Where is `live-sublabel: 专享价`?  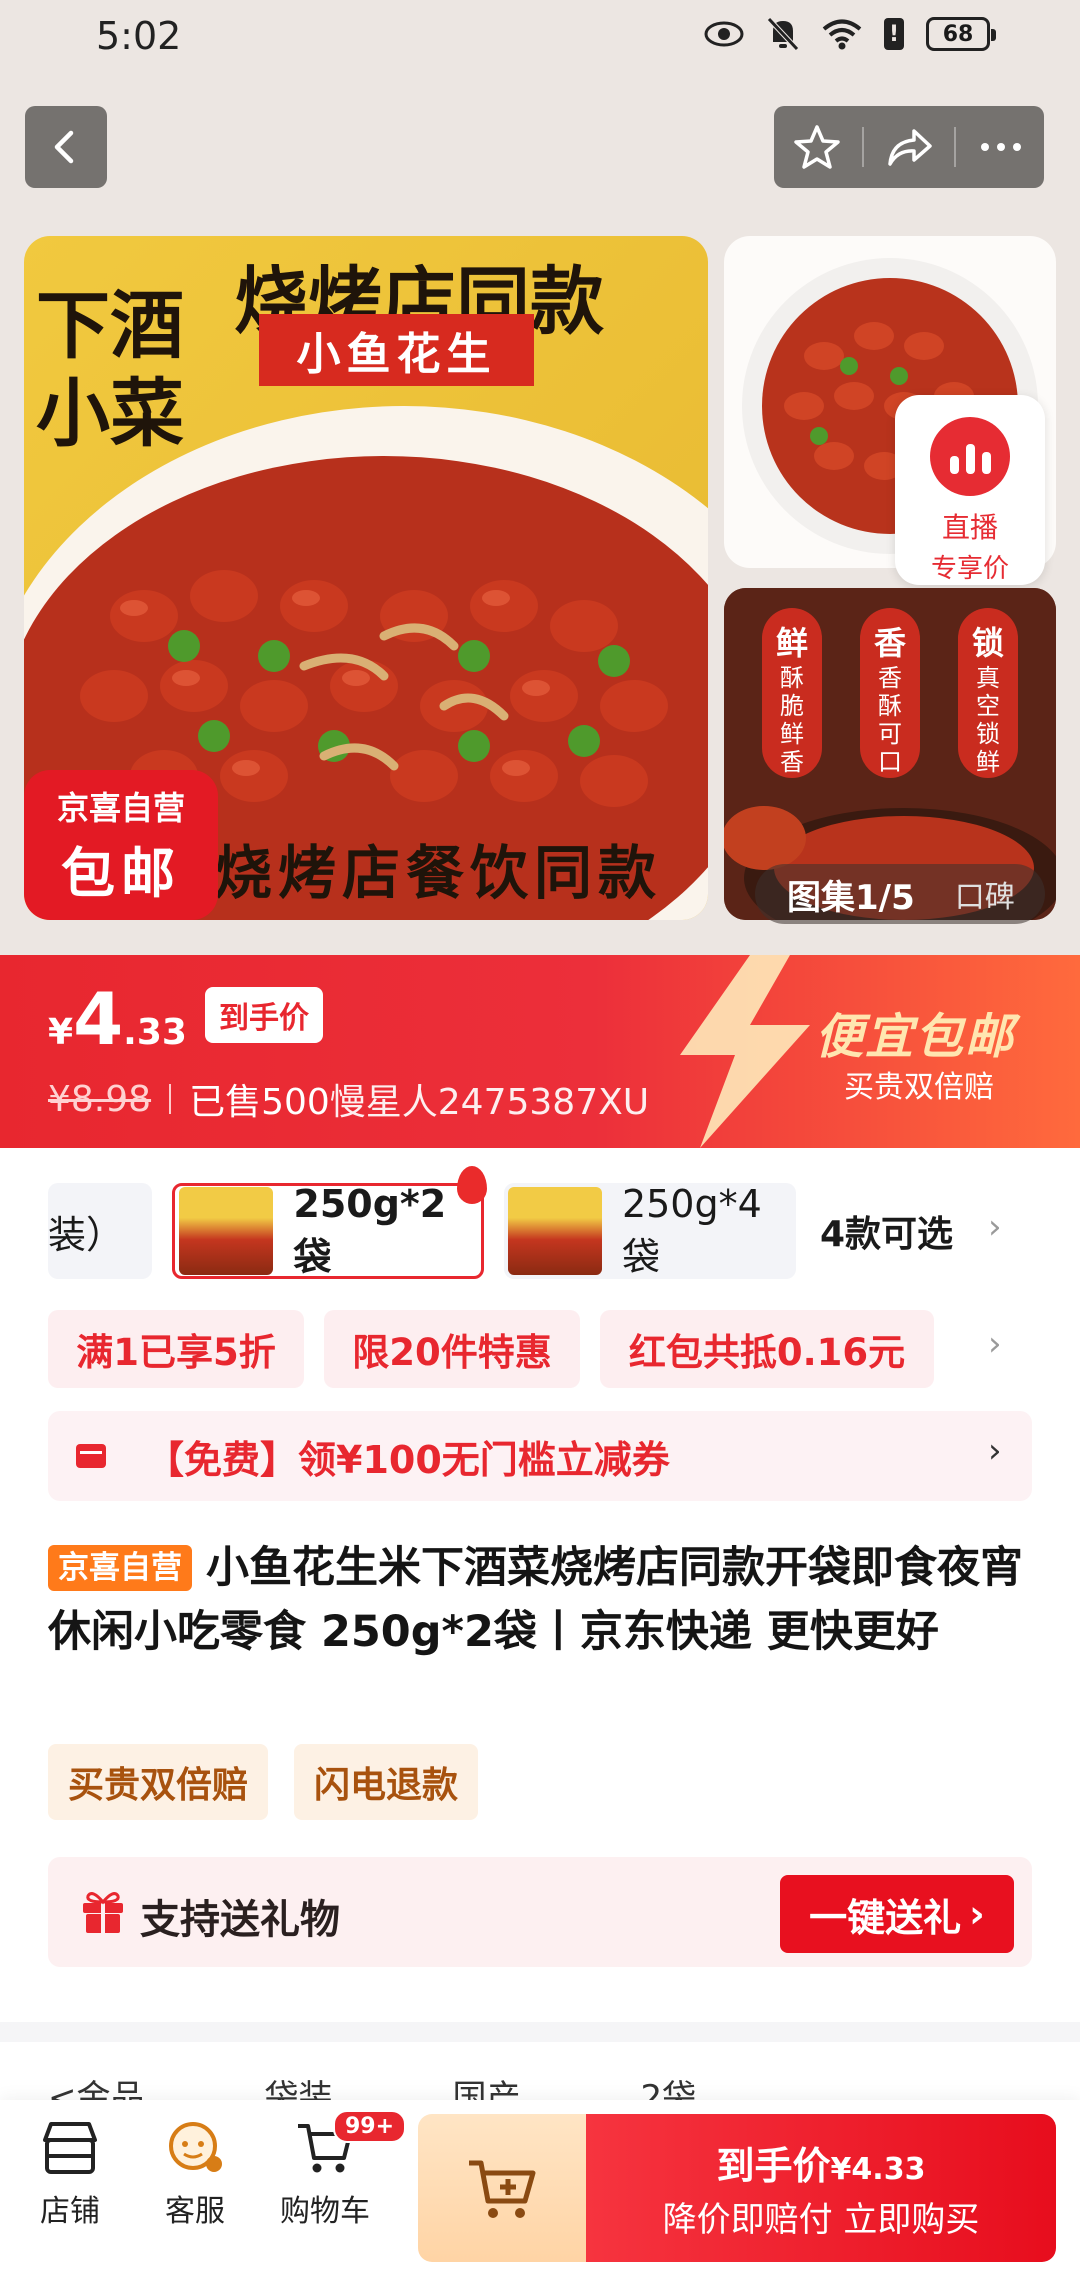
live-sublabel: 专享价 is located at coordinates (969, 569).